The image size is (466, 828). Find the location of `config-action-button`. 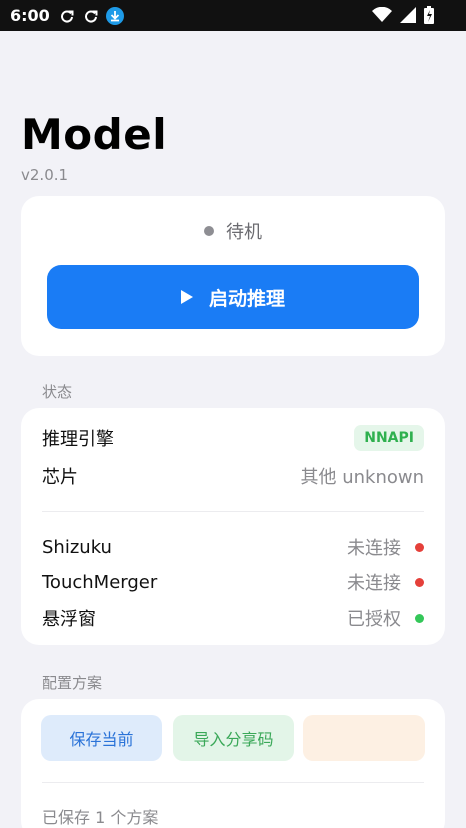

config-action-button is located at coordinates (364, 738).